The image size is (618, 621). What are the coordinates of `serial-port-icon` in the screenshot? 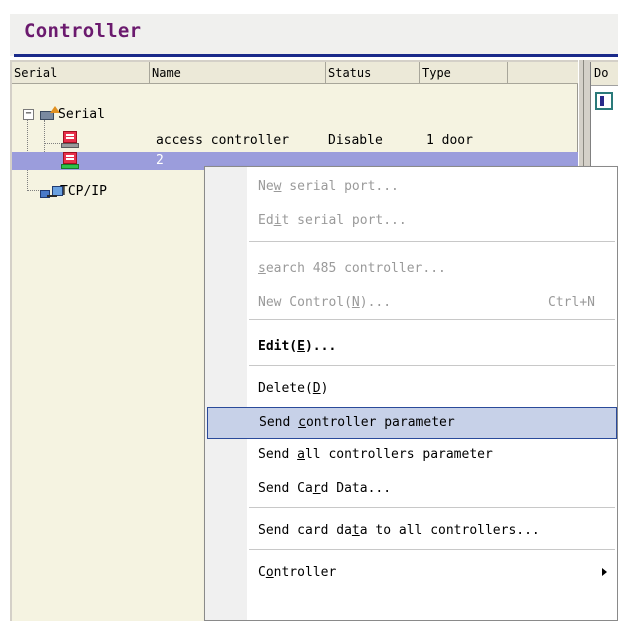 It's located at (49, 114).